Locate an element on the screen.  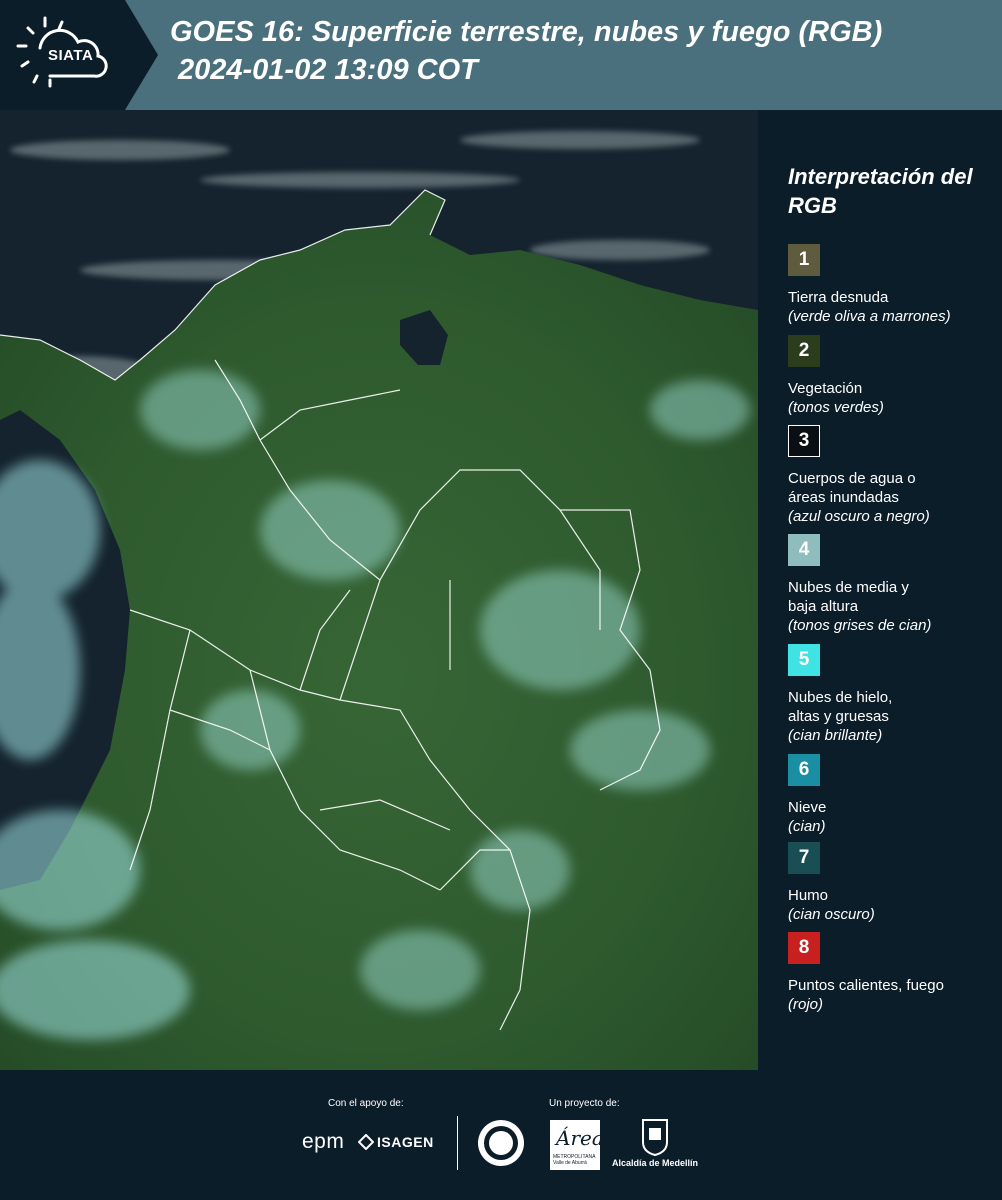
legend-swatch: 7 is located at coordinates (804, 858).